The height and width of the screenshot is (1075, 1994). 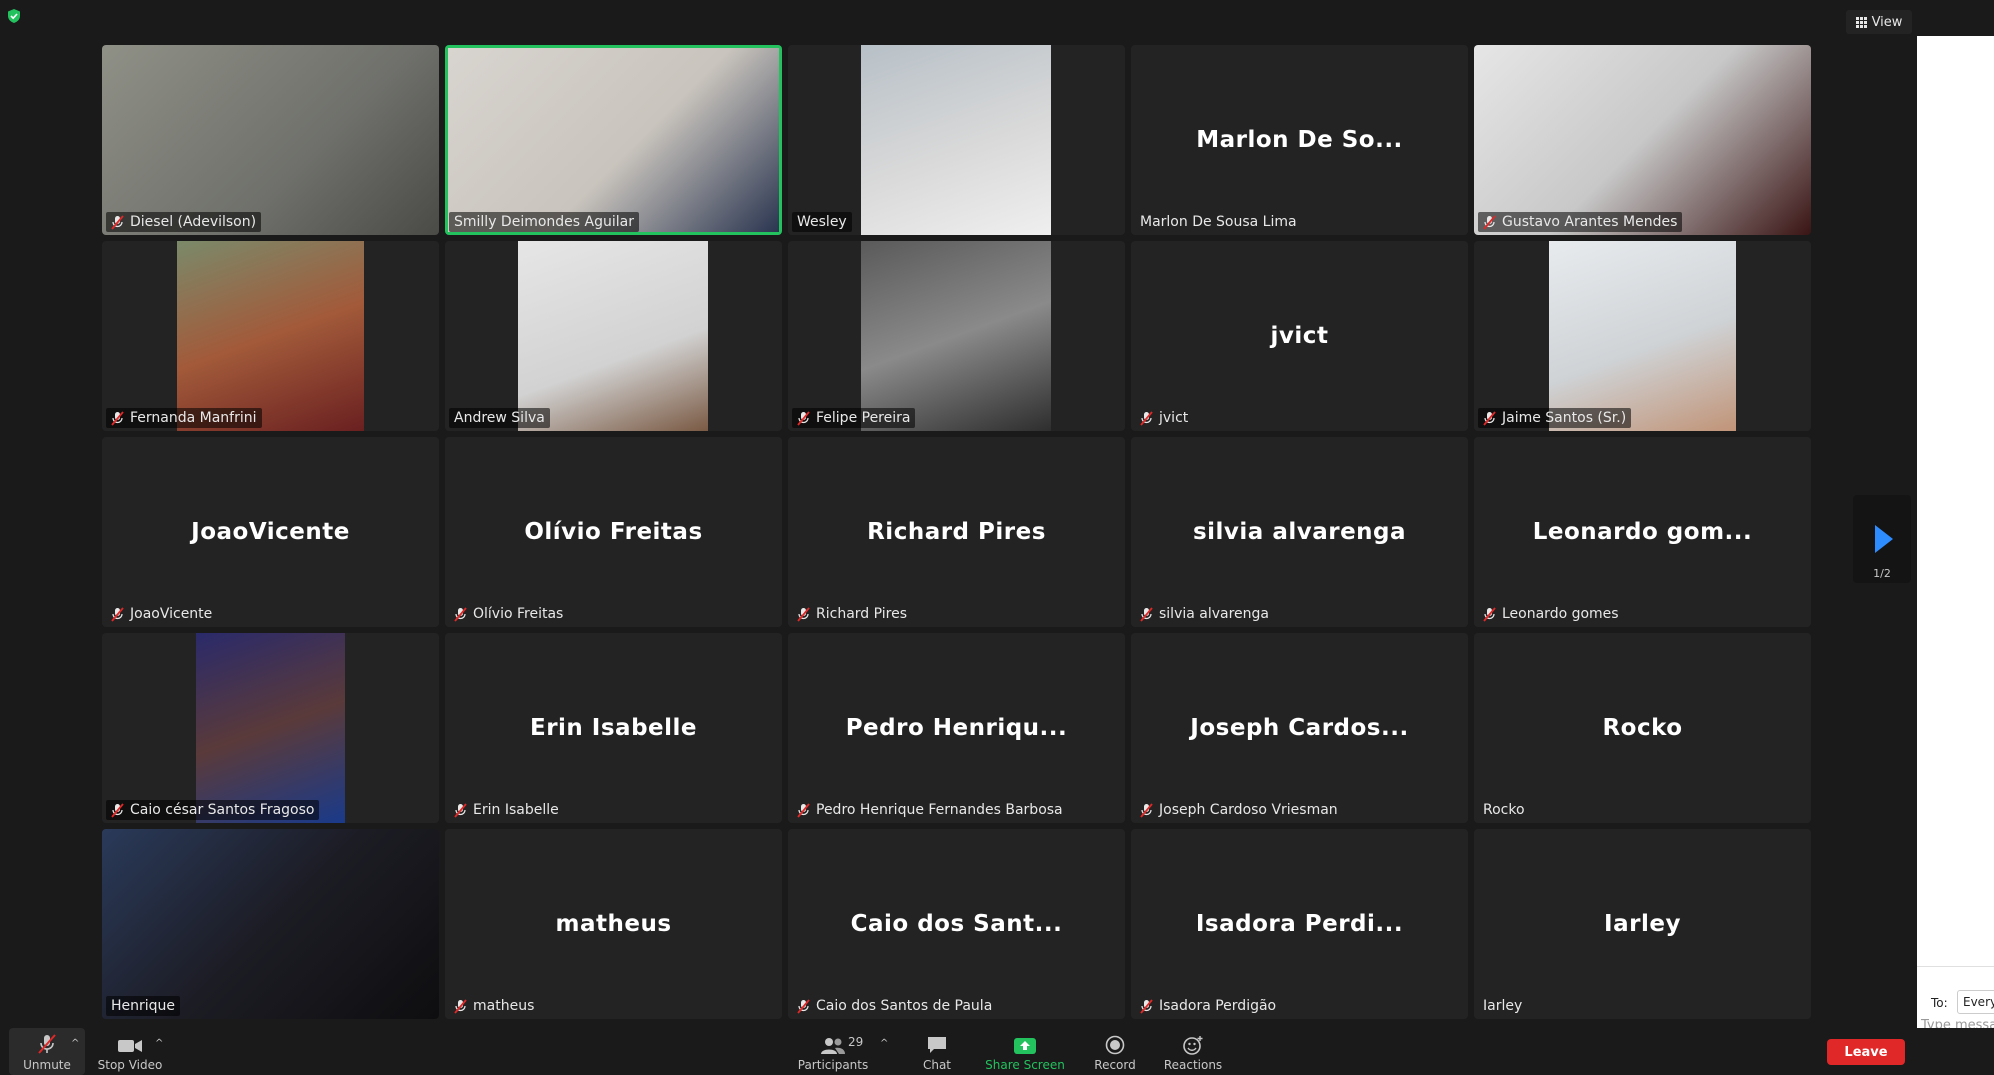 I want to click on participant-tile: Rocko Rocko, so click(x=1642, y=728).